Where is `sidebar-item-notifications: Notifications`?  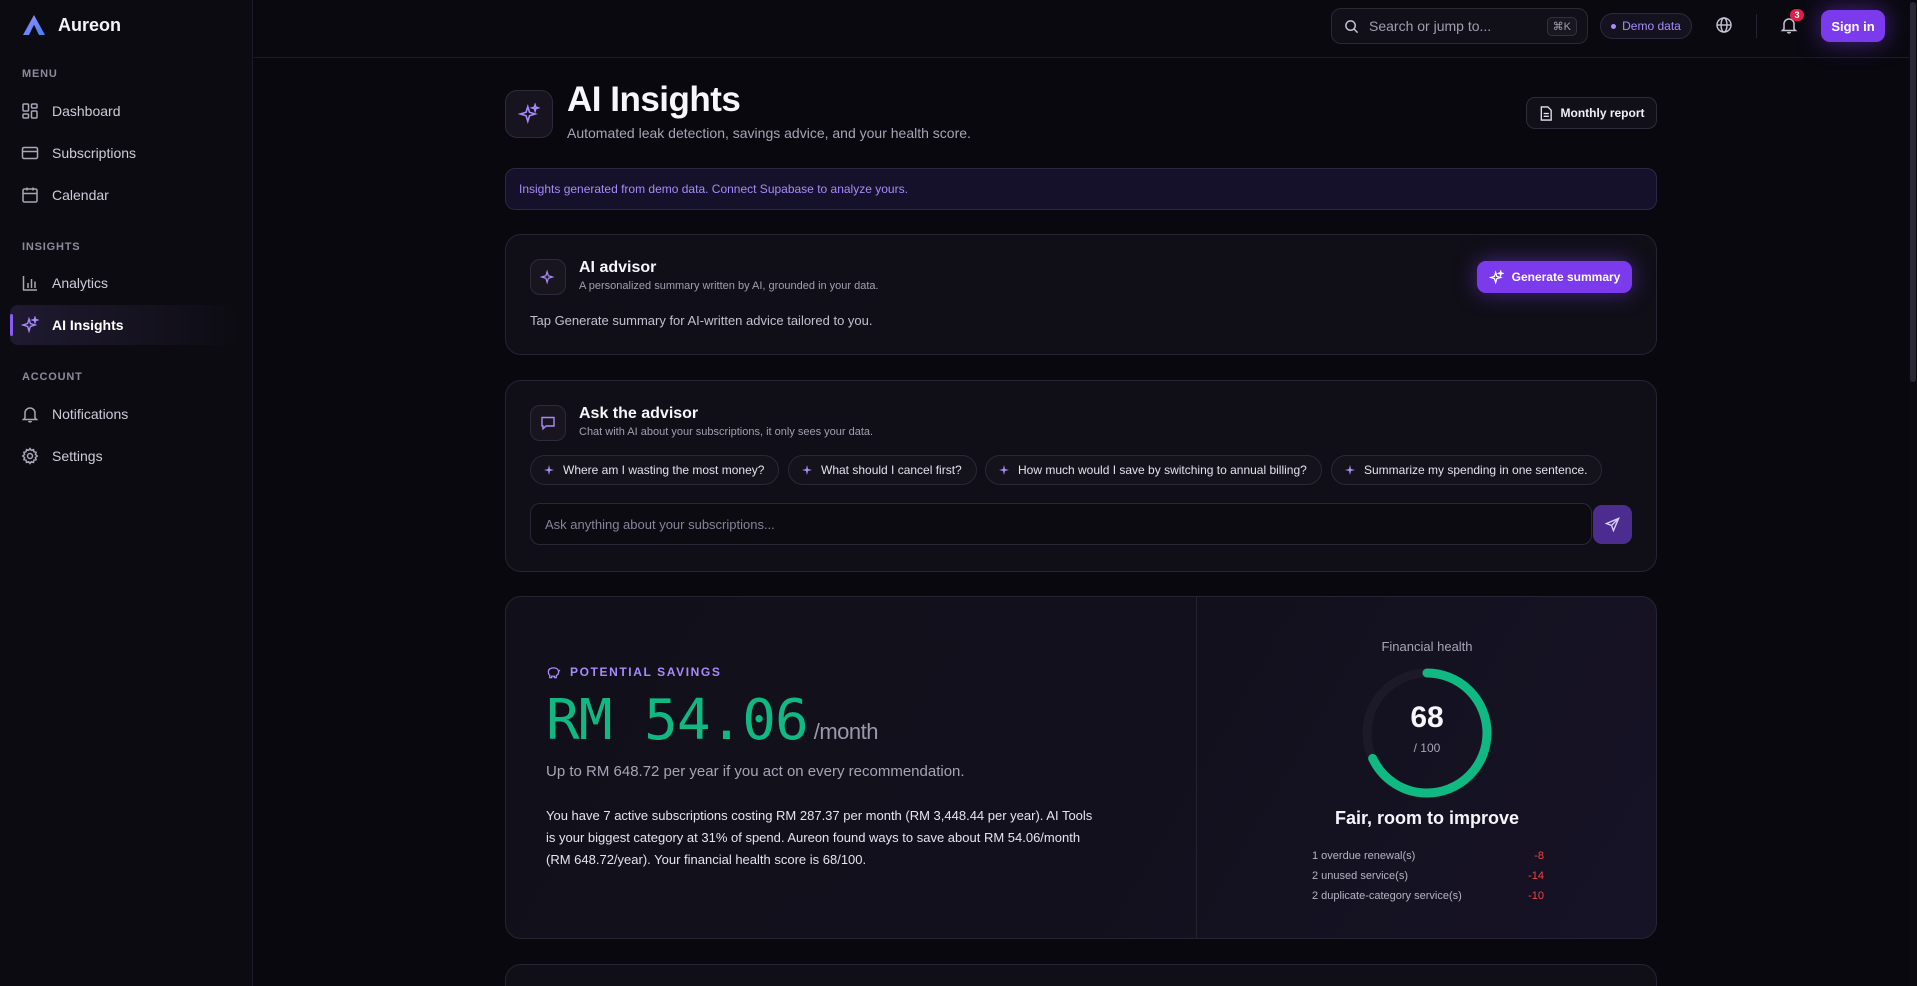 sidebar-item-notifications: Notifications is located at coordinates (124, 414).